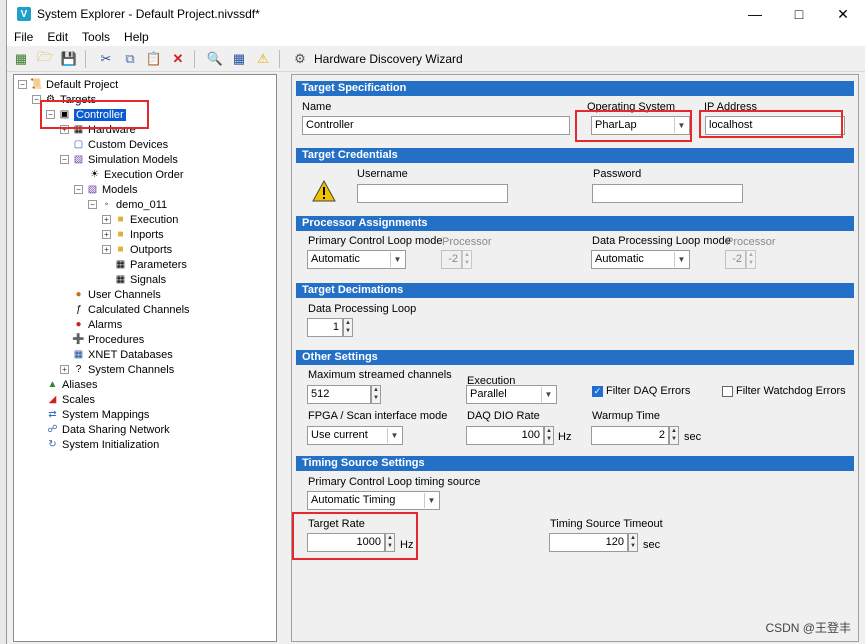  What do you see at coordinates (105, 189) in the screenshot?
I see `tree-item-models: − ▧ Models` at bounding box center [105, 189].